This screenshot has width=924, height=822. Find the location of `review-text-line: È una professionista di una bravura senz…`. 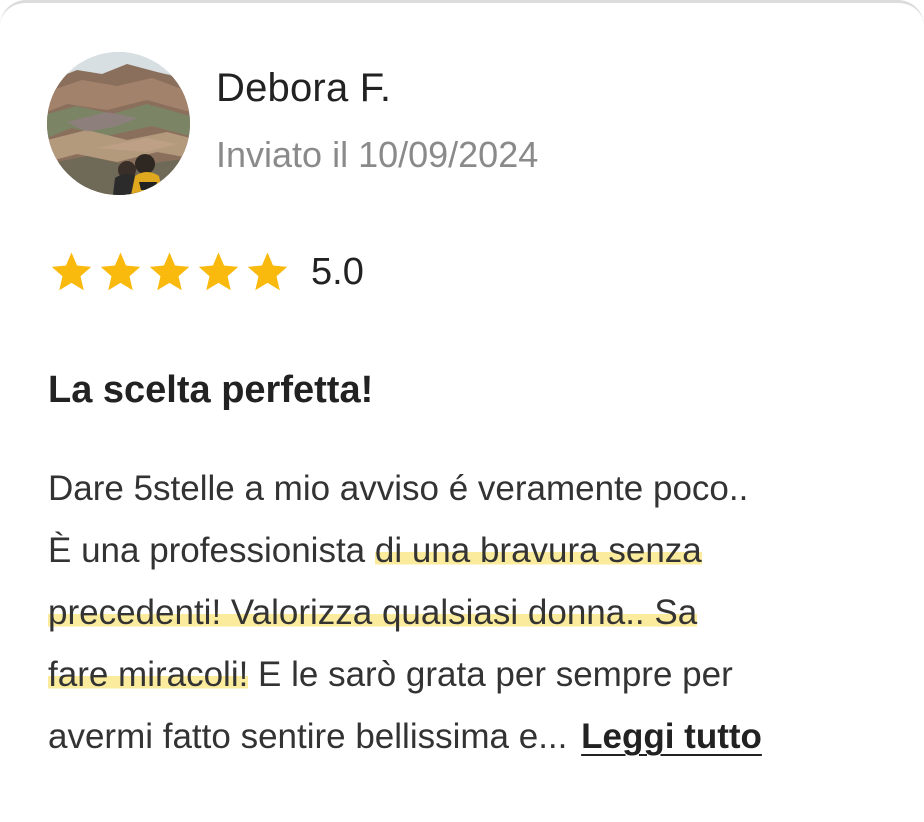

review-text-line: È una professionista di una bravura senz… is located at coordinates (478, 551).